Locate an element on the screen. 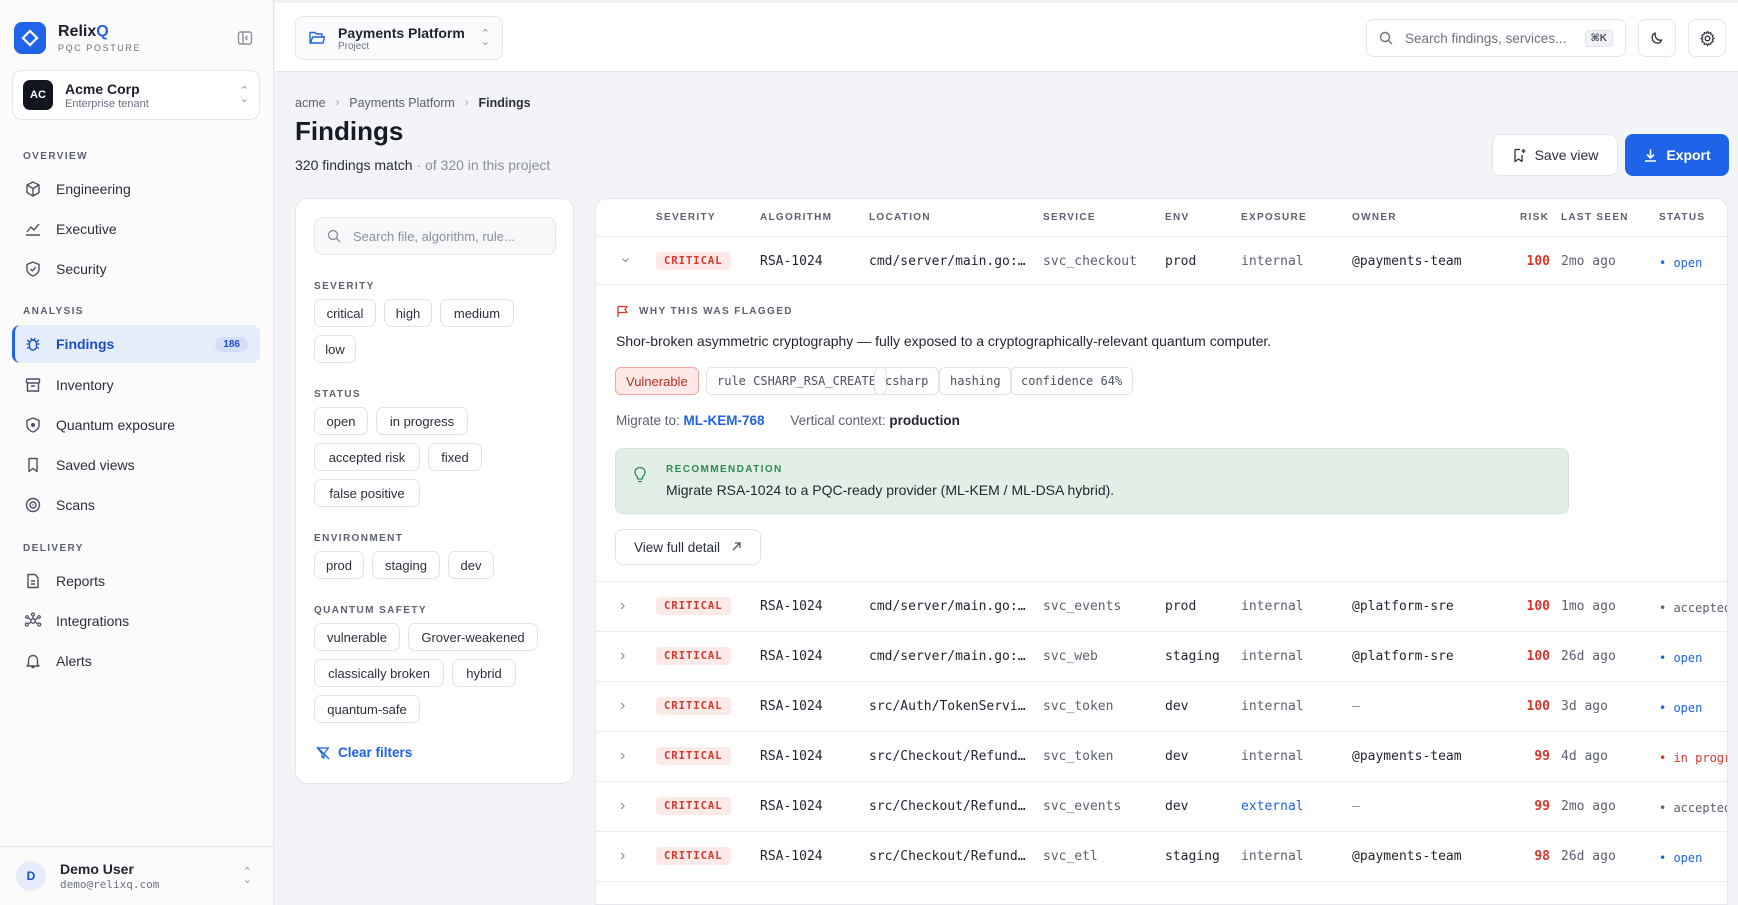 Image resolution: width=1738 pixels, height=905 pixels. filter-chip-false-positive: false positive is located at coordinates (367, 493).